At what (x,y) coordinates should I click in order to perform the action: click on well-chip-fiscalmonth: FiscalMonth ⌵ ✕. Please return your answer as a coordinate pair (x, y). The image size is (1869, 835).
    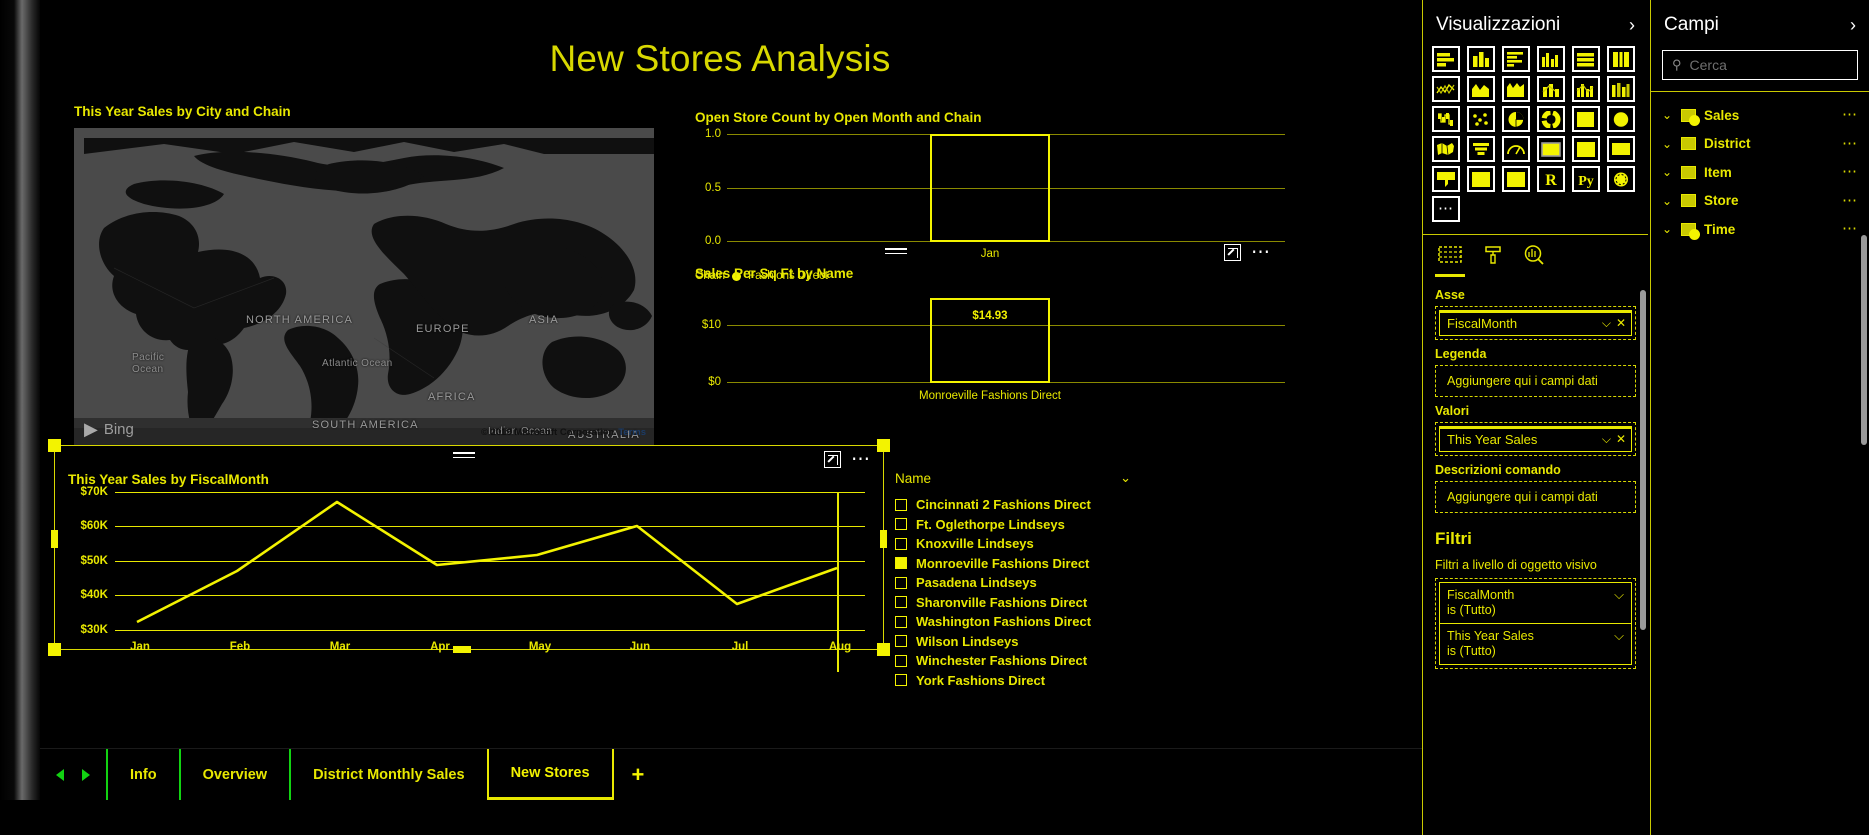
    Looking at the image, I should click on (1535, 323).